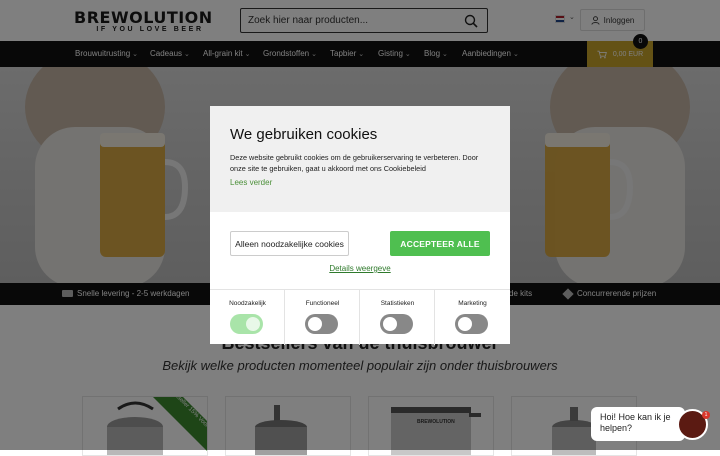 The height and width of the screenshot is (456, 720). I want to click on toggle-necessary, so click(246, 324).